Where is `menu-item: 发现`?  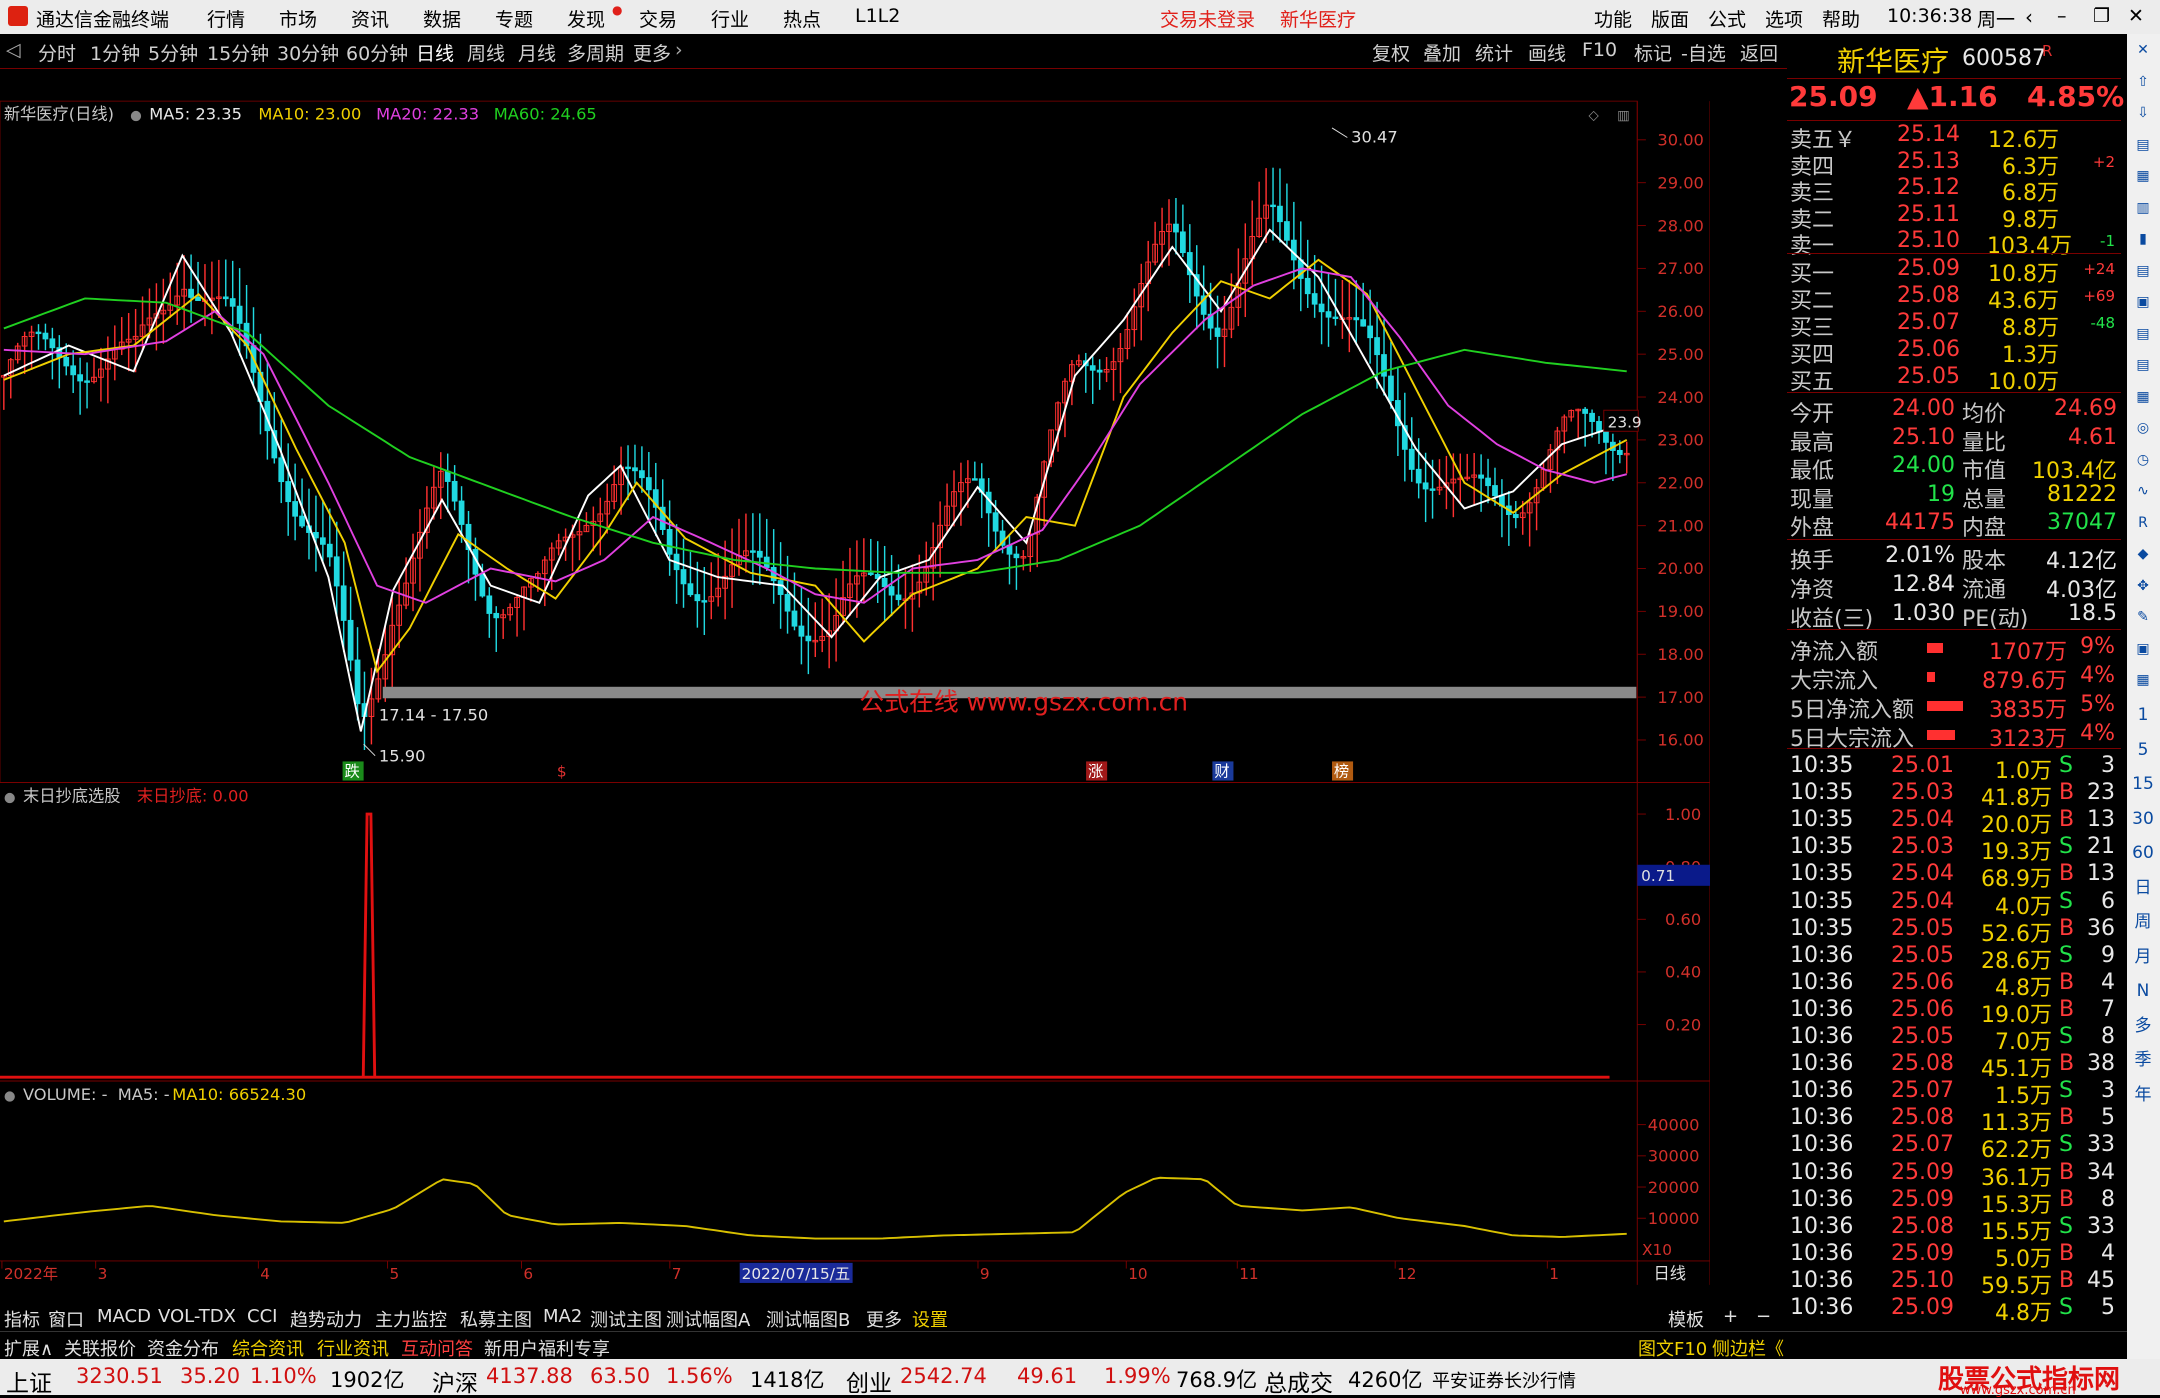 menu-item: 发现 is located at coordinates (586, 18).